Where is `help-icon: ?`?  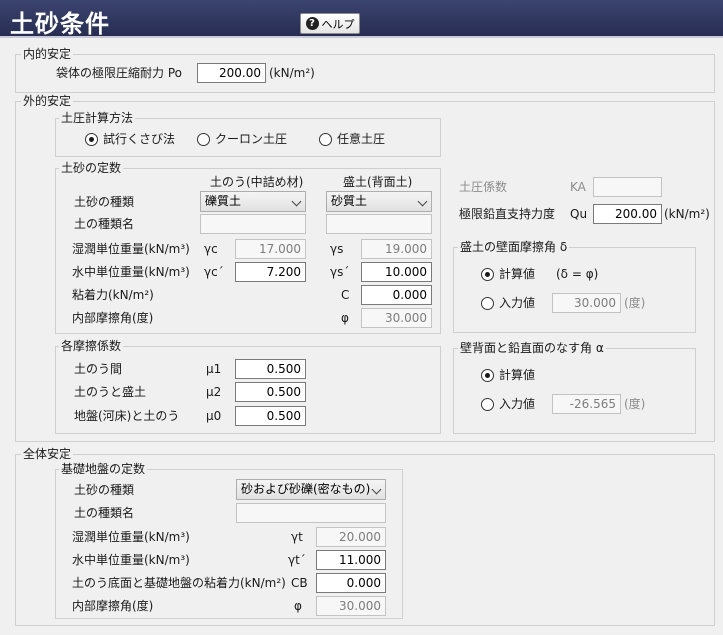 help-icon: ? is located at coordinates (312, 23).